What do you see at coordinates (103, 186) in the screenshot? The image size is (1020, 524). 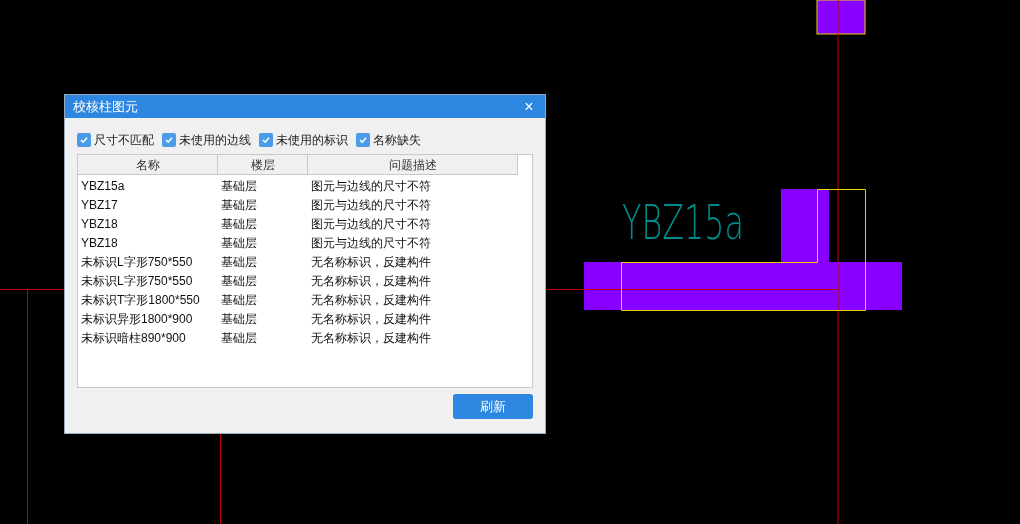 I see `table-cell-text: YBZ15a` at bounding box center [103, 186].